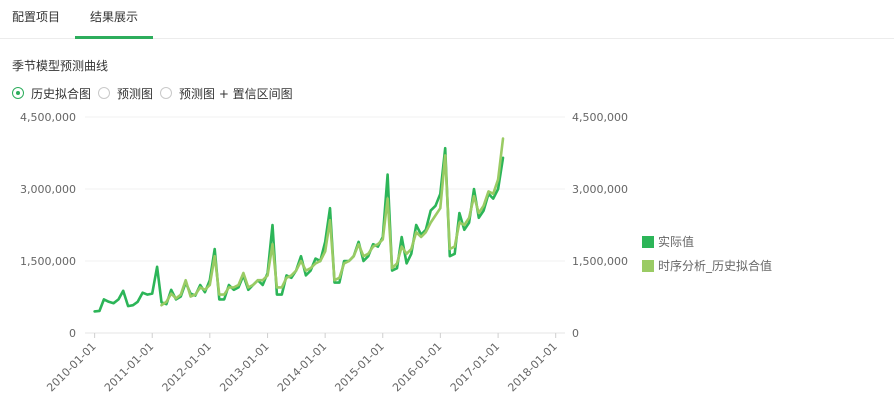  What do you see at coordinates (244, 367) in the screenshot?
I see `x-tick-label: 2013-01-01` at bounding box center [244, 367].